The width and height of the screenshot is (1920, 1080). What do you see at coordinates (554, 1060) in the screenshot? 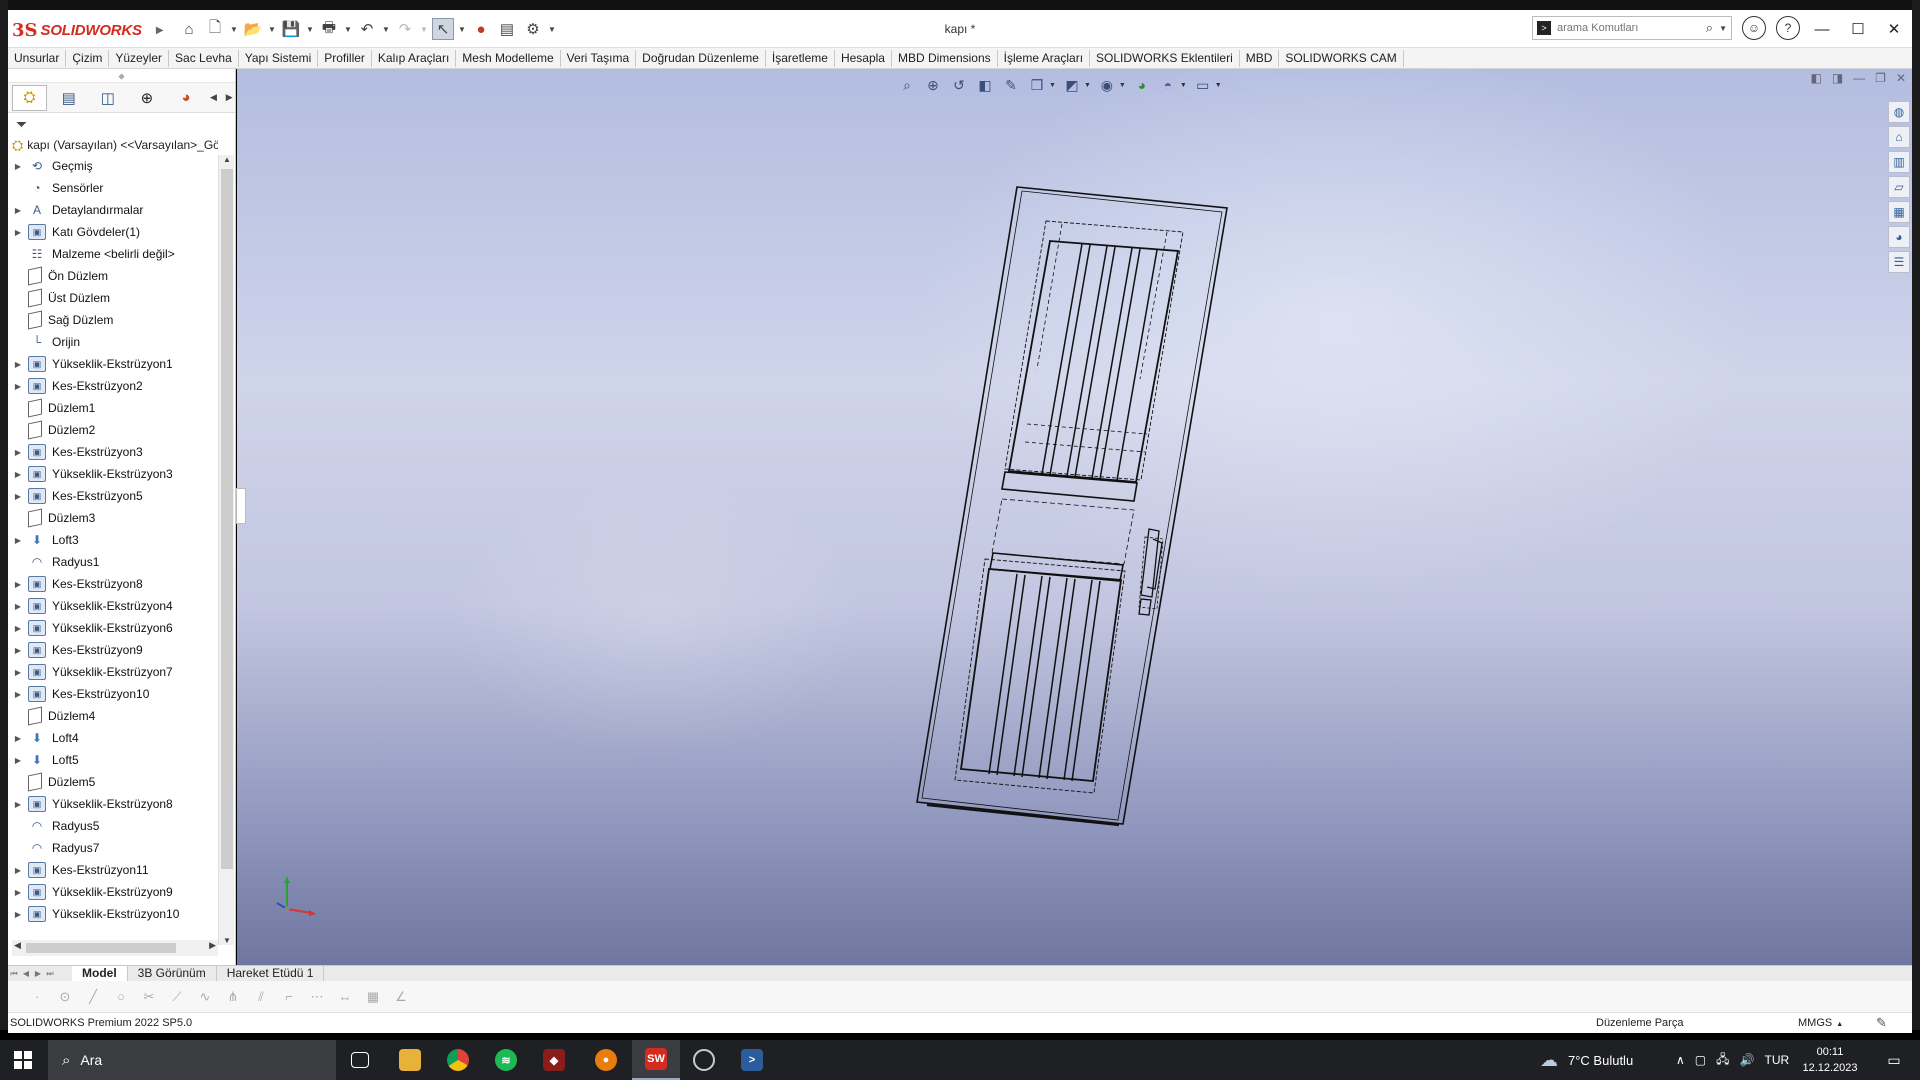
I see `game-app: ◆` at bounding box center [554, 1060].